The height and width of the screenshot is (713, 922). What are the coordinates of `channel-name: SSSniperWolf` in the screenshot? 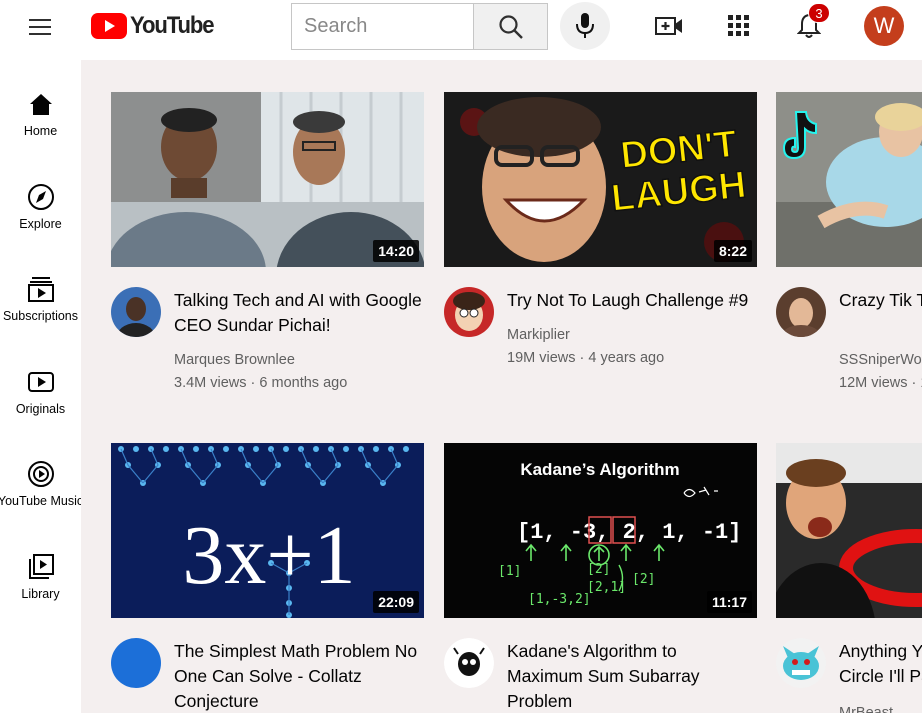 It's located at (880, 360).